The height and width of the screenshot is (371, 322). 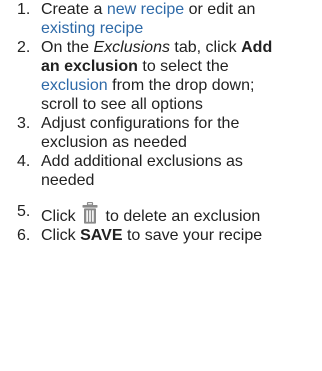 I want to click on step-4: 4. Add additional exclusions as needed, so click(x=143, y=171).